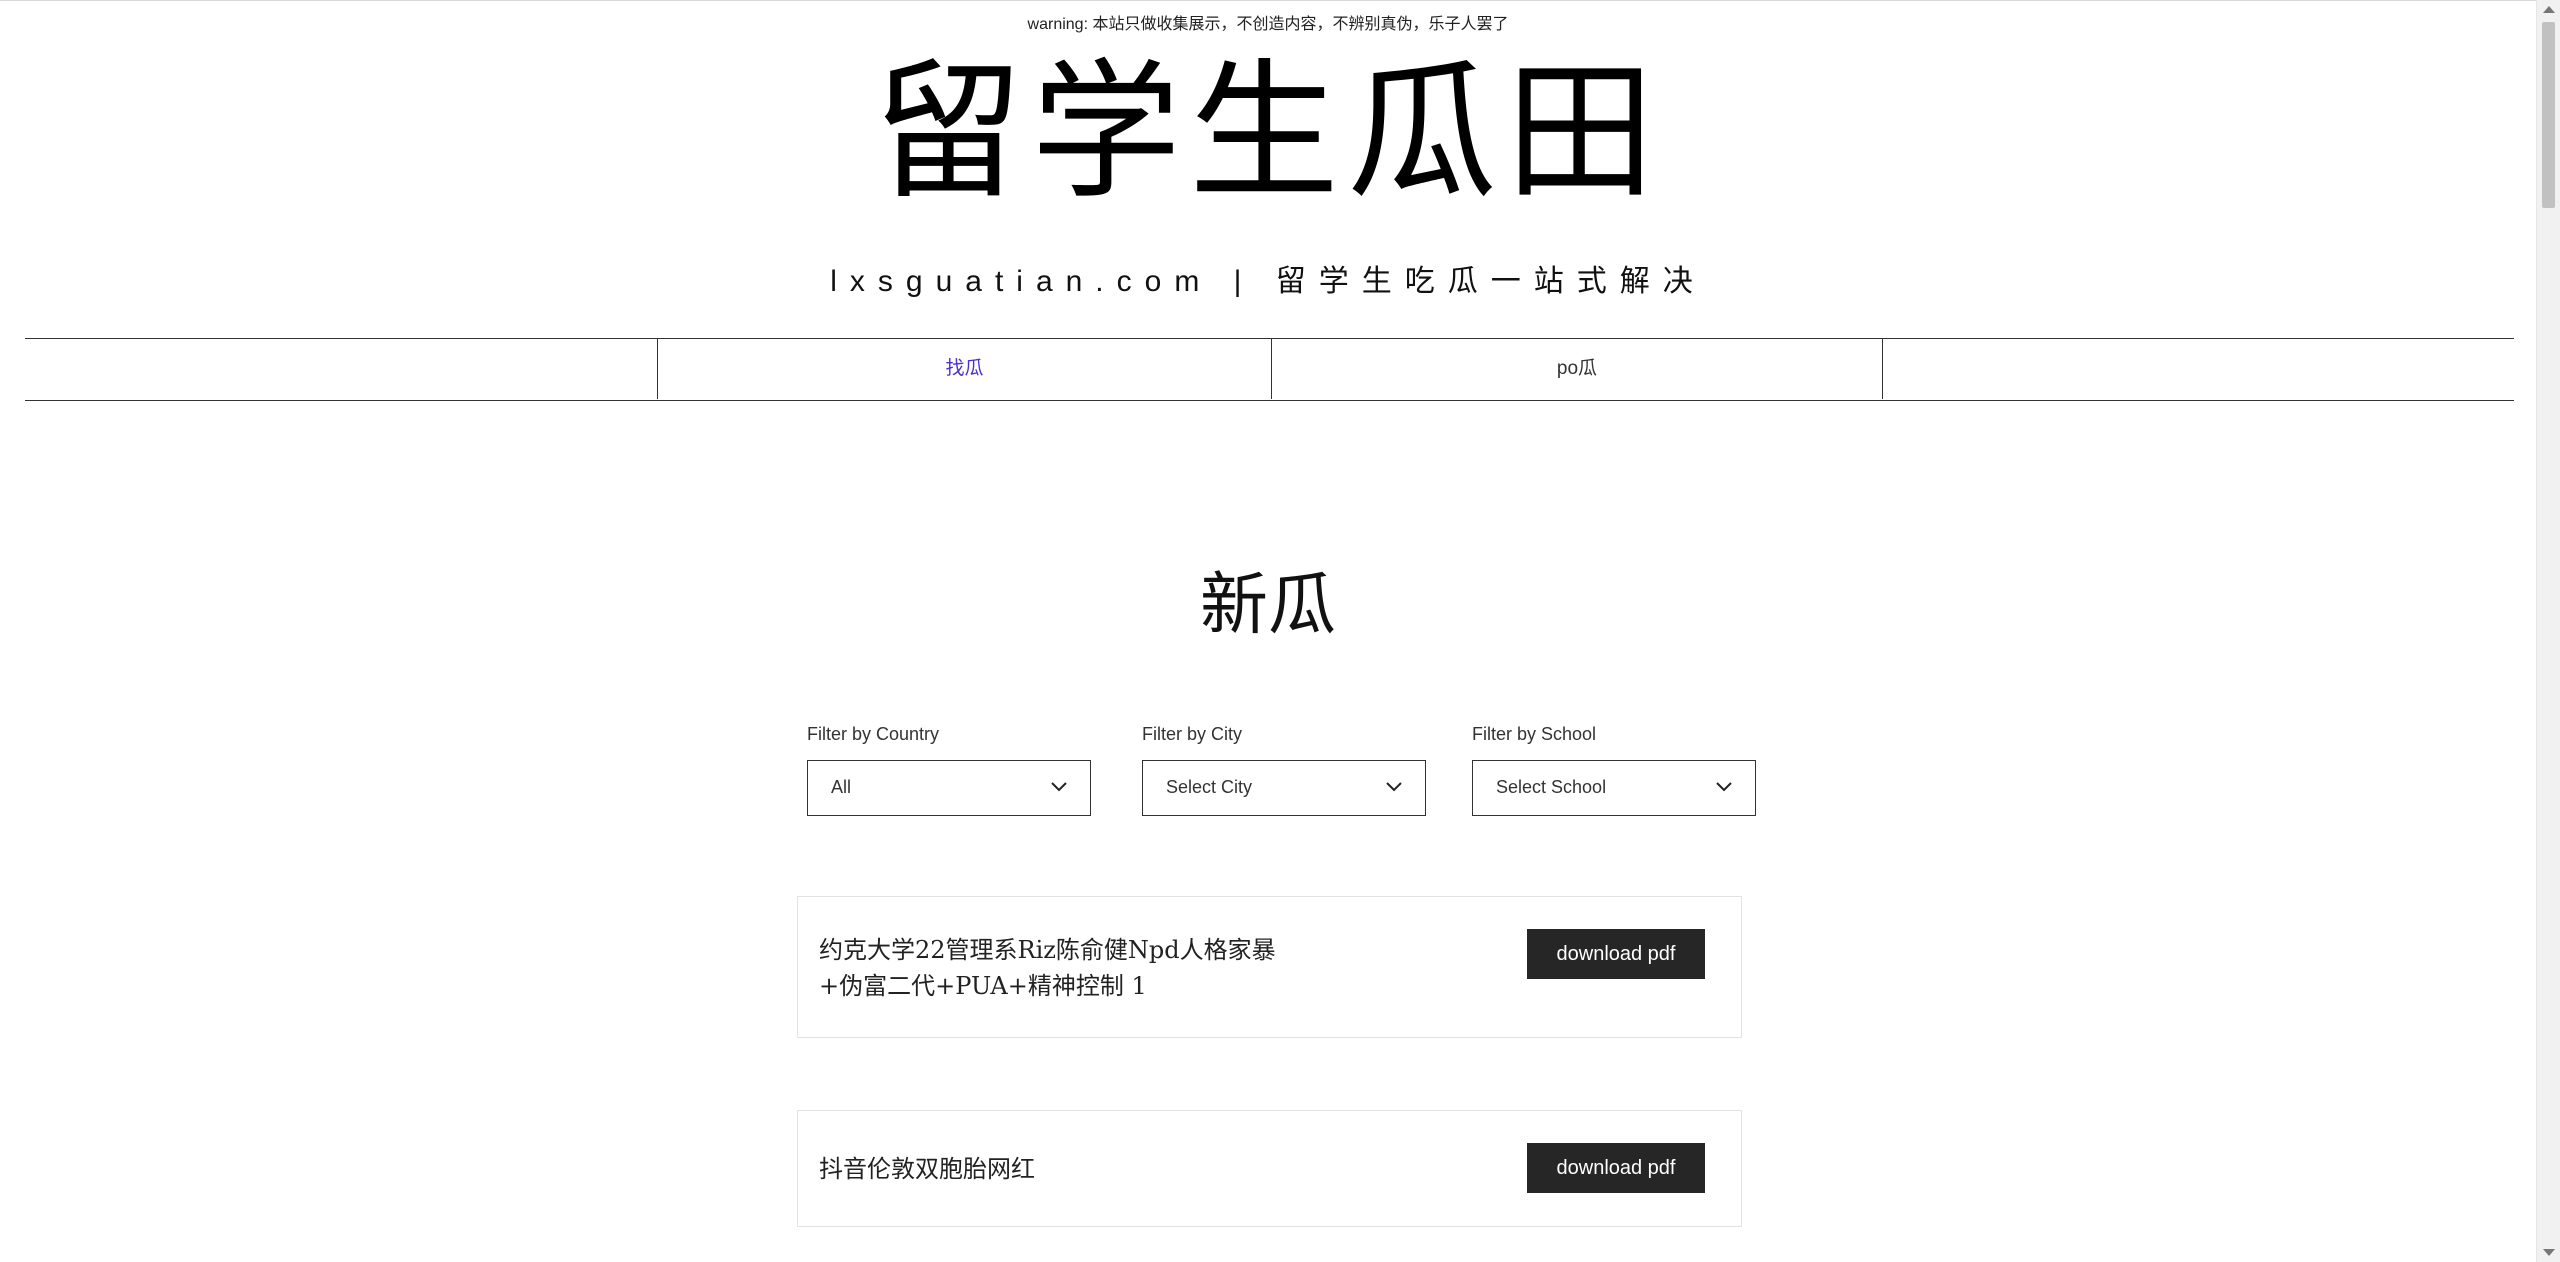  Describe the element at coordinates (2549, 1252) in the screenshot. I see `scroll-down-icon` at that location.